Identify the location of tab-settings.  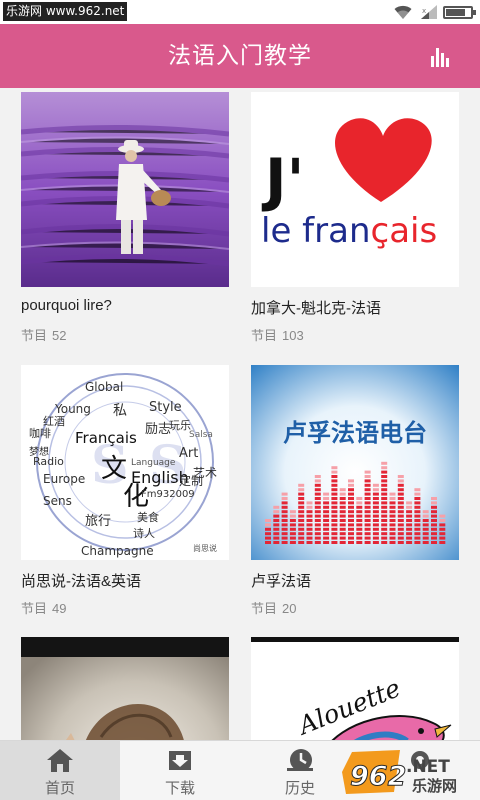
(420, 770).